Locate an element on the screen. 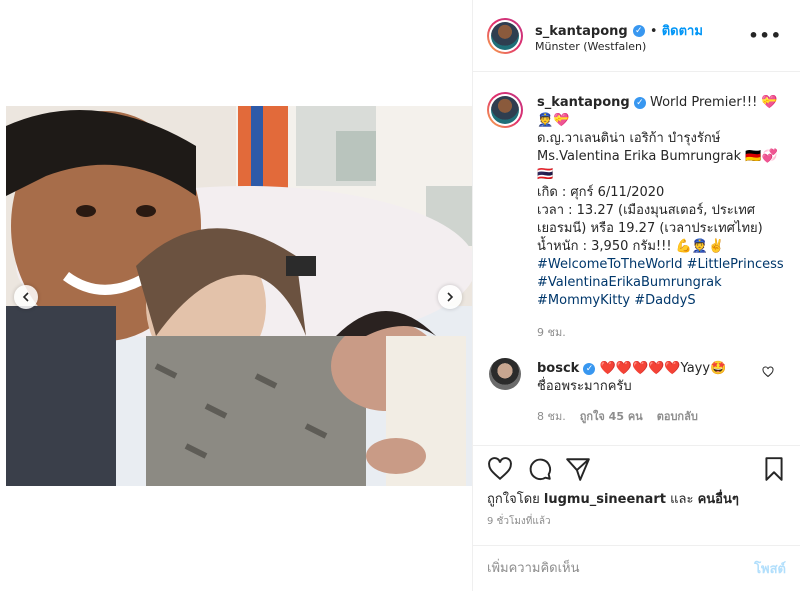 This screenshot has height=591, width=800. header-user-line: s_kantapong ✓ • ติดตาม is located at coordinates (619, 30).